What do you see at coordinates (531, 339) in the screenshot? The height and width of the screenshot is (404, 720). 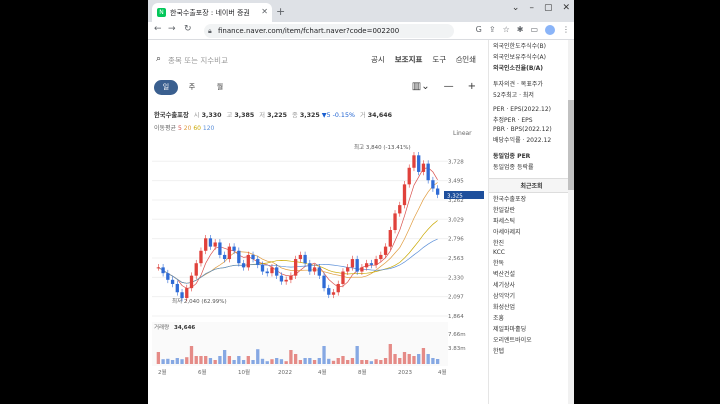 I see `recent-item: 오리엔트바이오` at bounding box center [531, 339].